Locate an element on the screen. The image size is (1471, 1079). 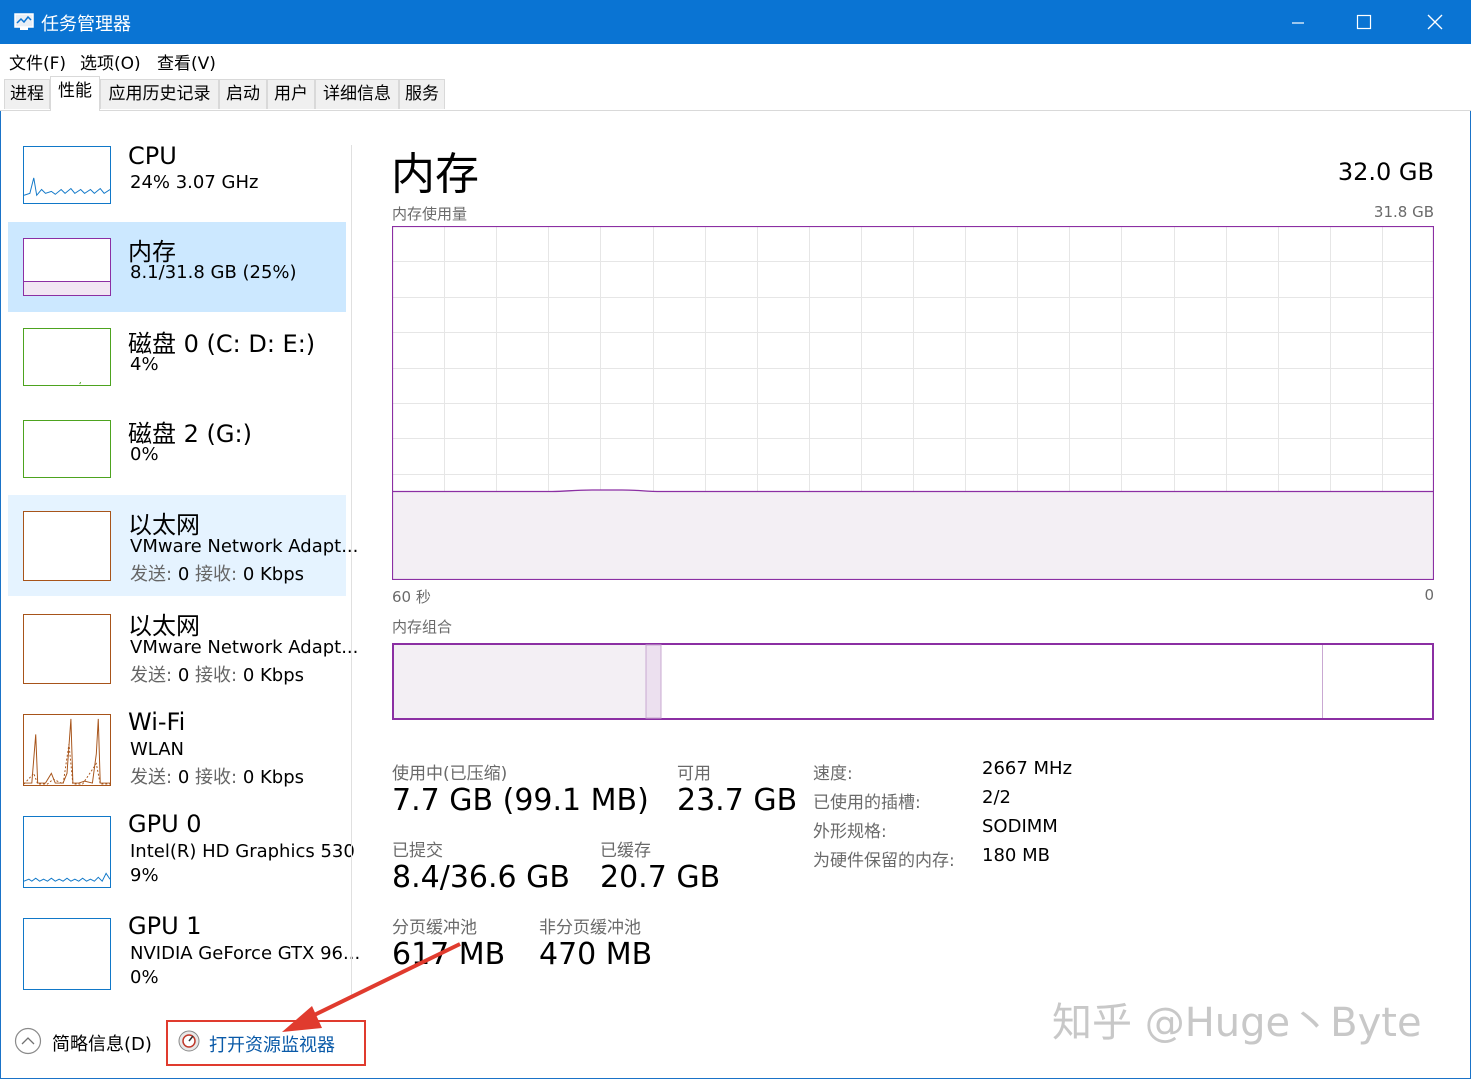
slots-label: 已使用的插槽: is located at coordinates (867, 803).